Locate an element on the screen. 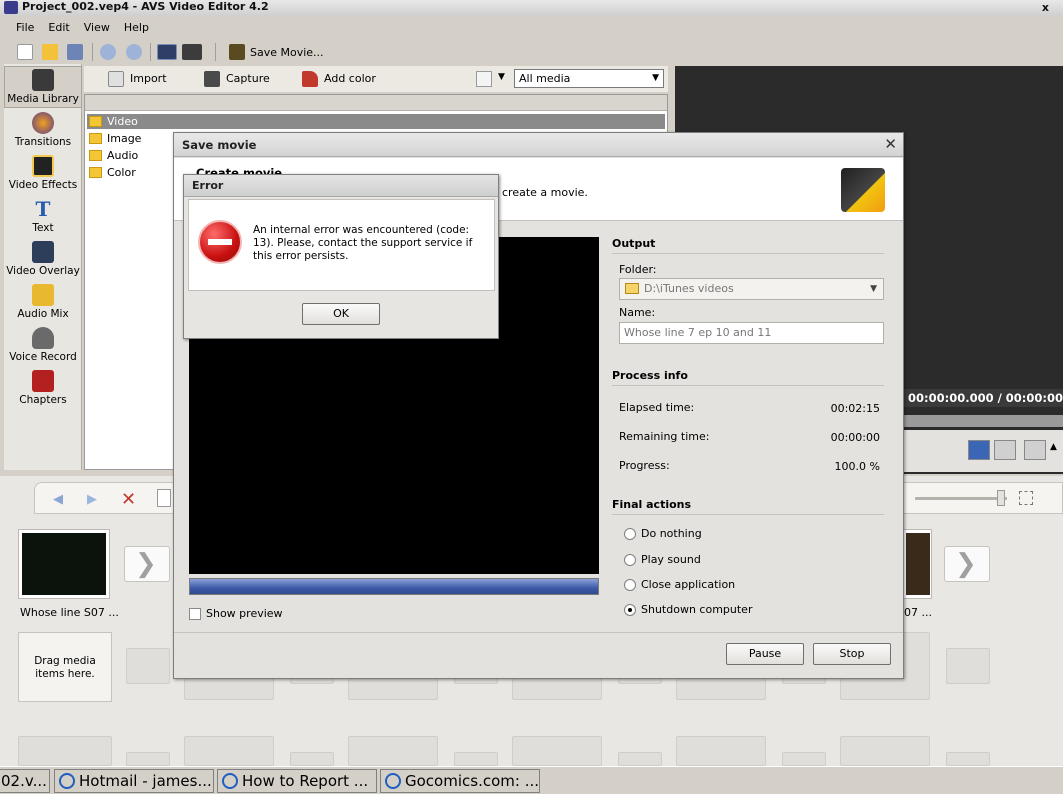 This screenshot has width=1063, height=794. sidebar-item-video-overlay: Video Overlay is located at coordinates (43, 259).